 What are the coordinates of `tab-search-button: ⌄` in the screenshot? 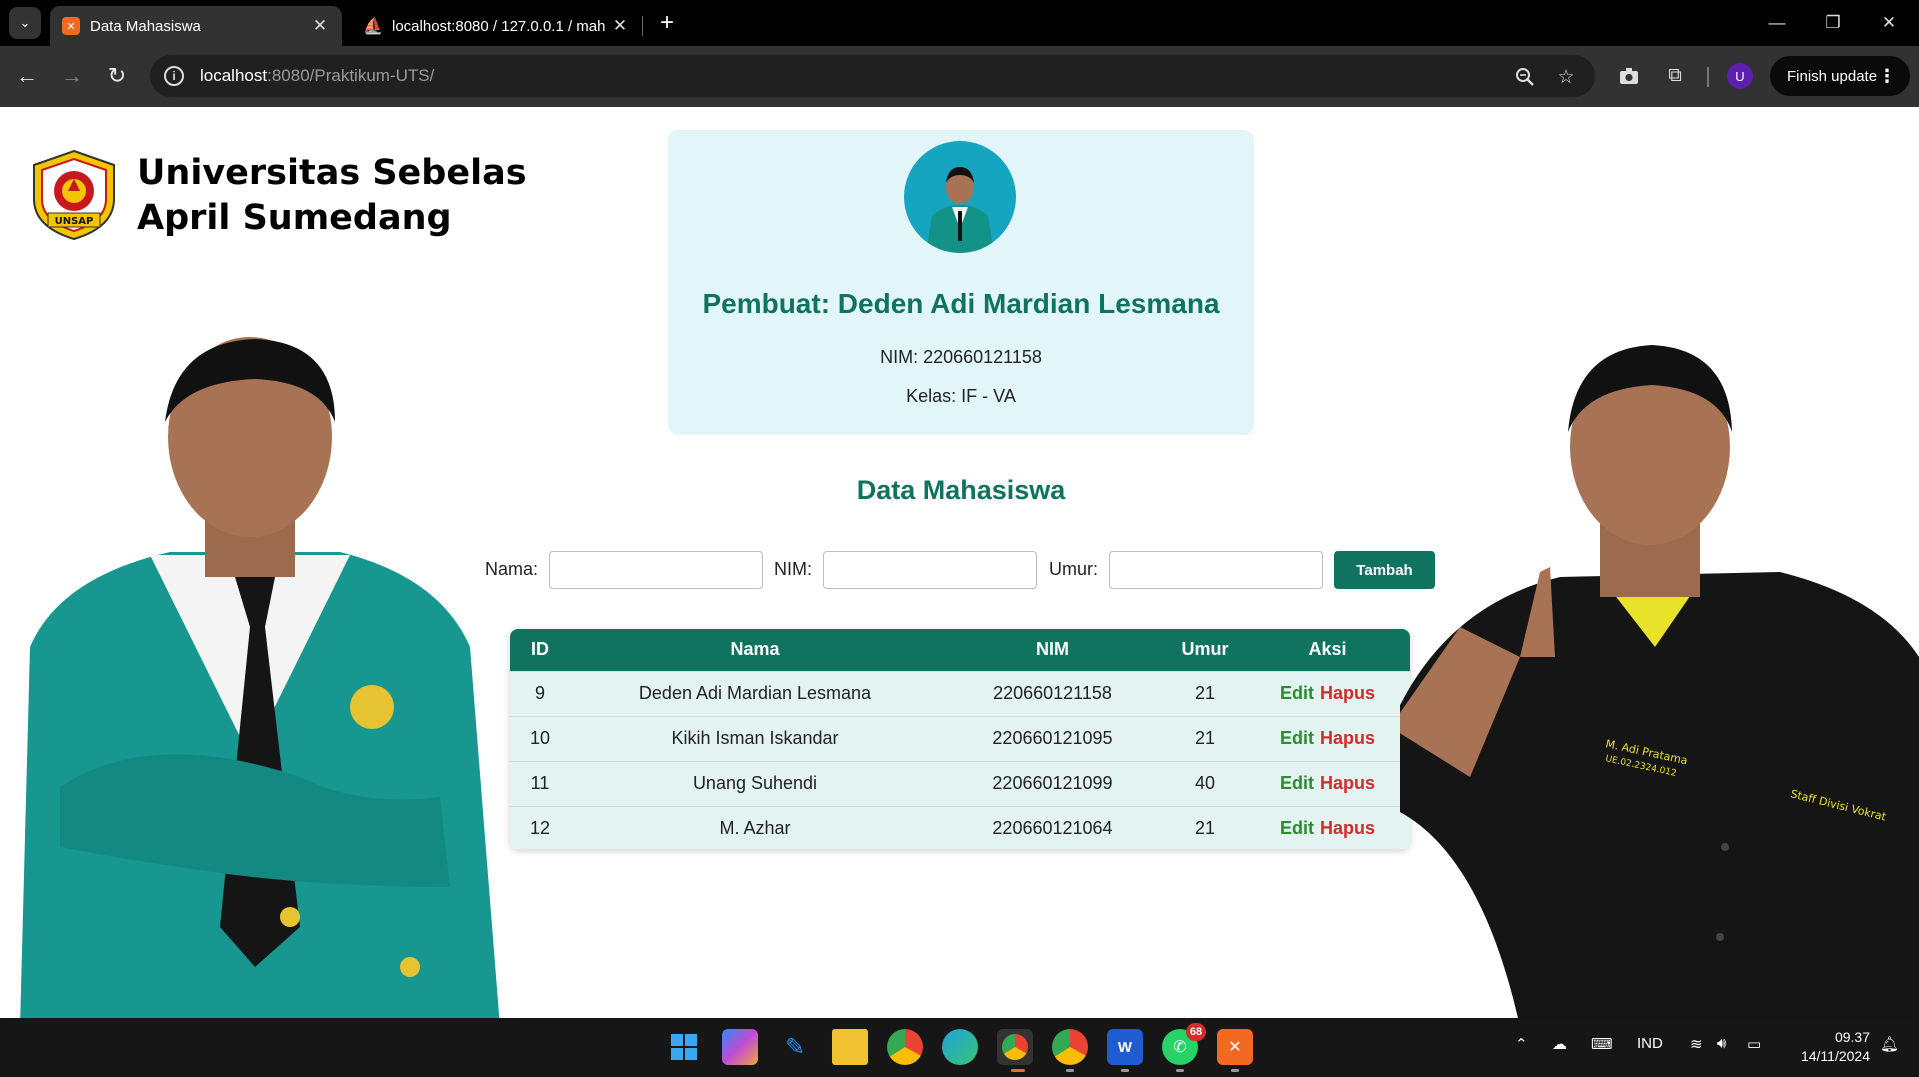 It's located at (25, 23).